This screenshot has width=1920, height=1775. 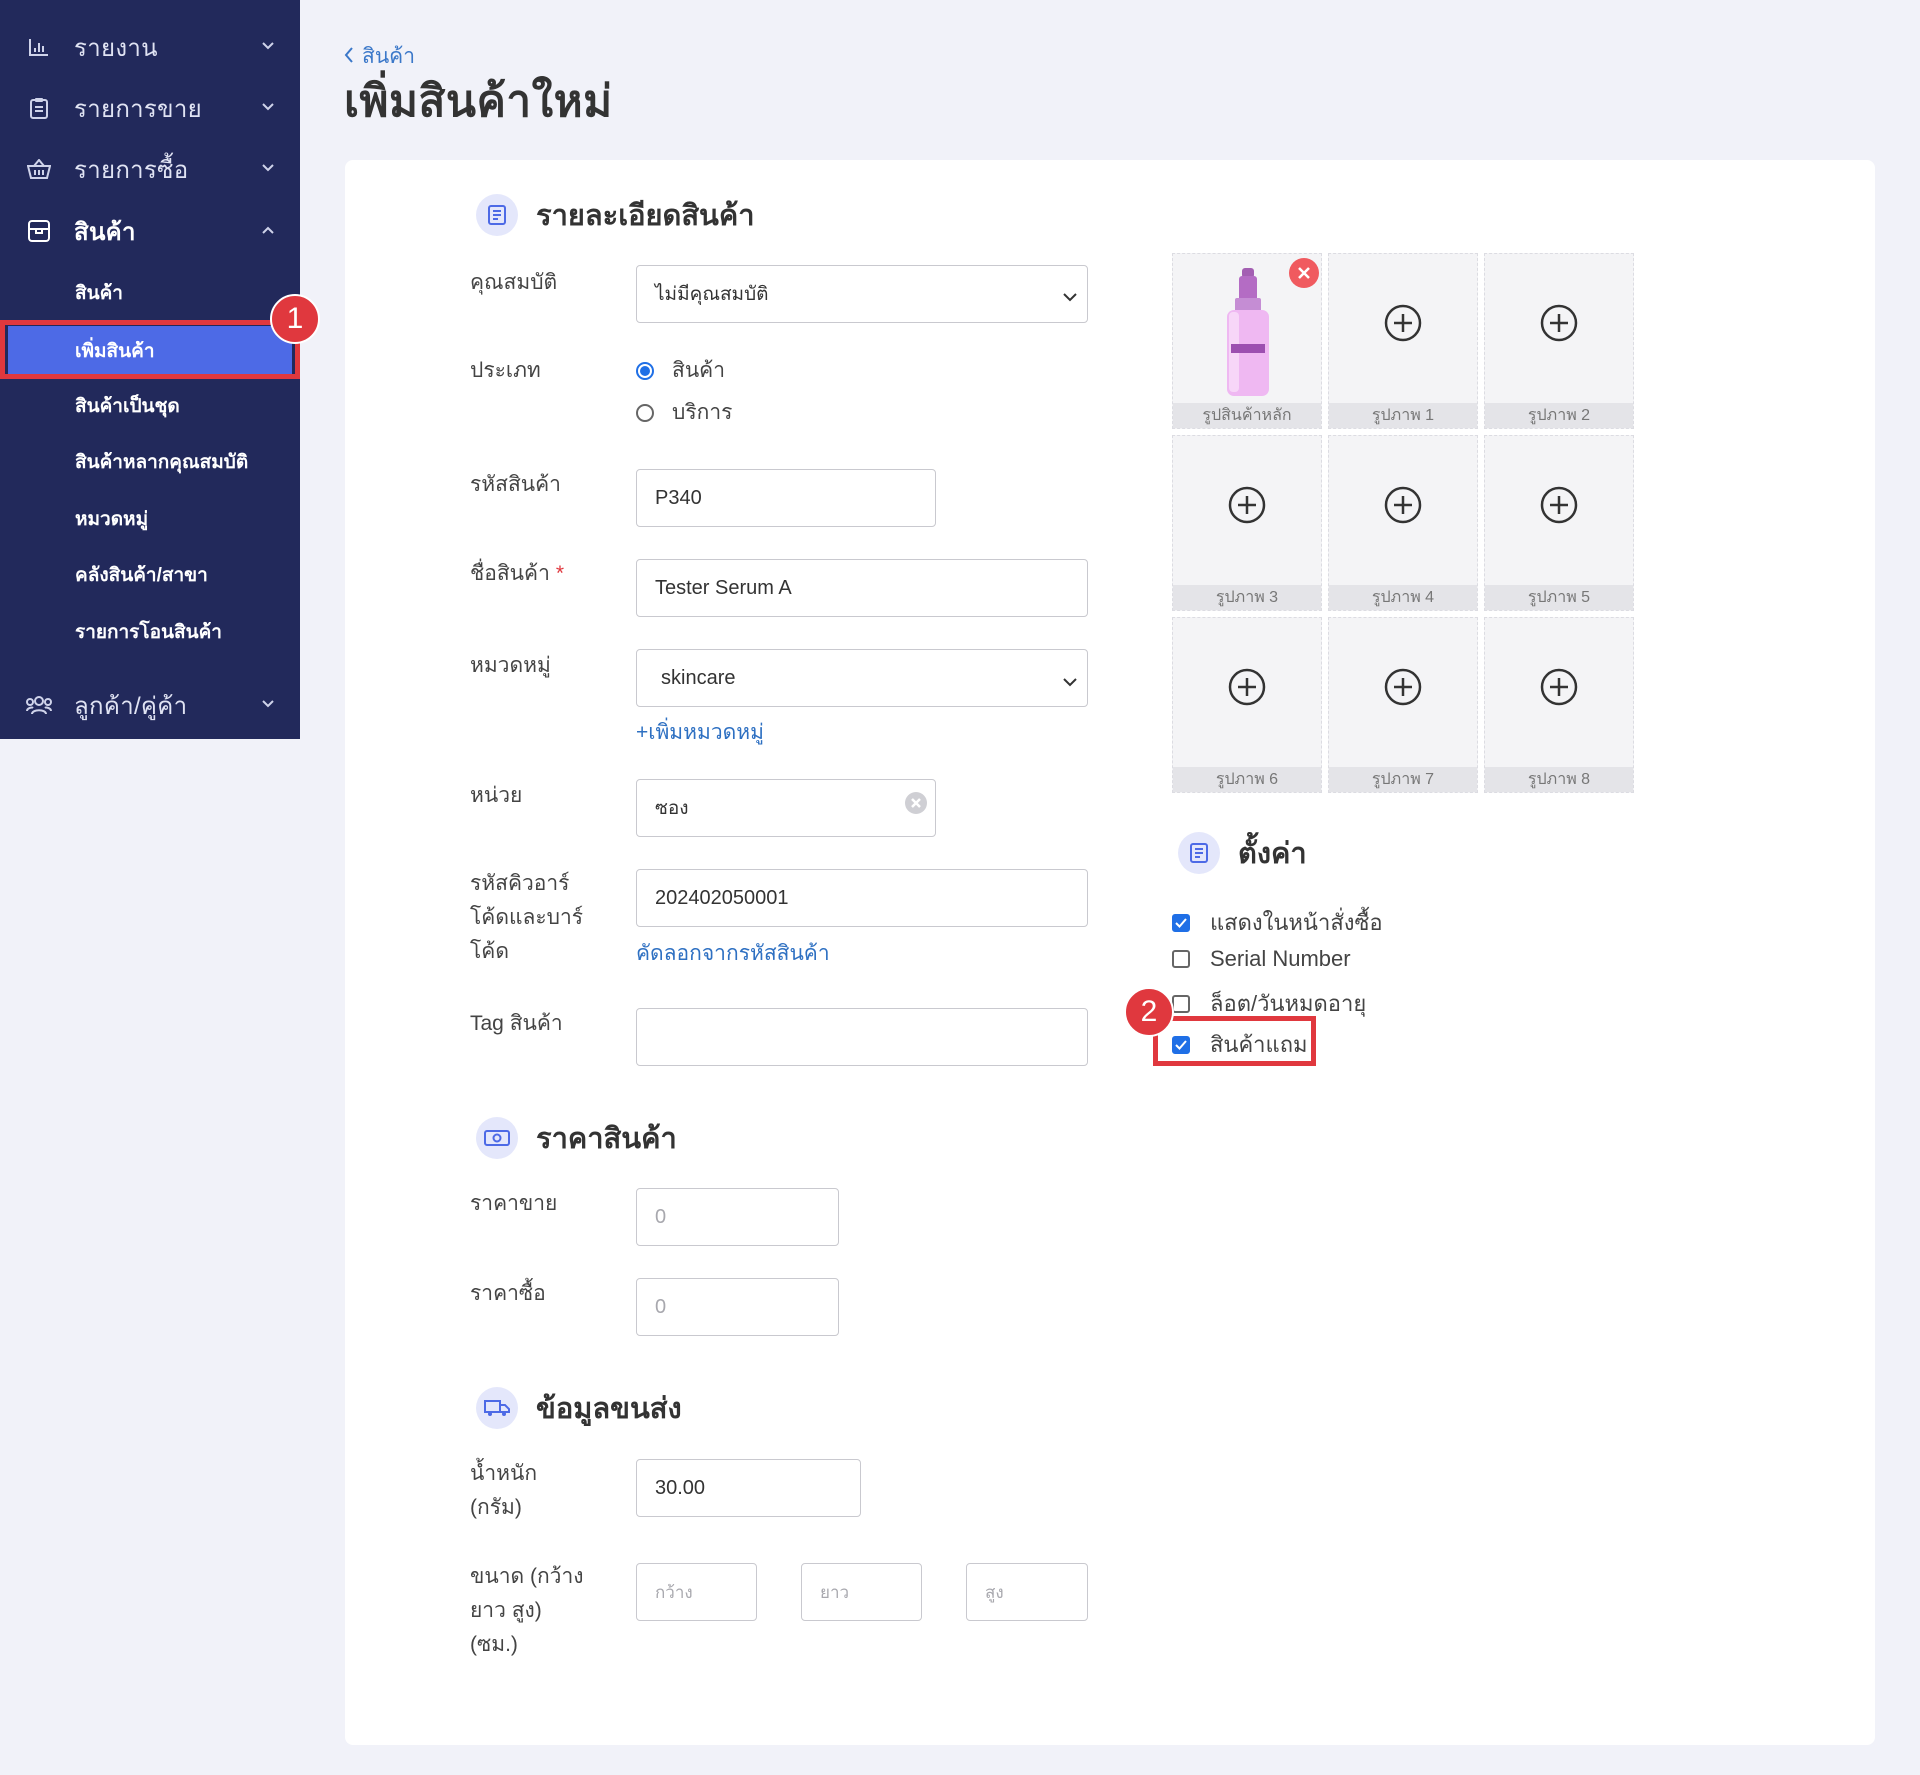 I want to click on image-slot-5: รูปภาพ 5, so click(x=1559, y=523).